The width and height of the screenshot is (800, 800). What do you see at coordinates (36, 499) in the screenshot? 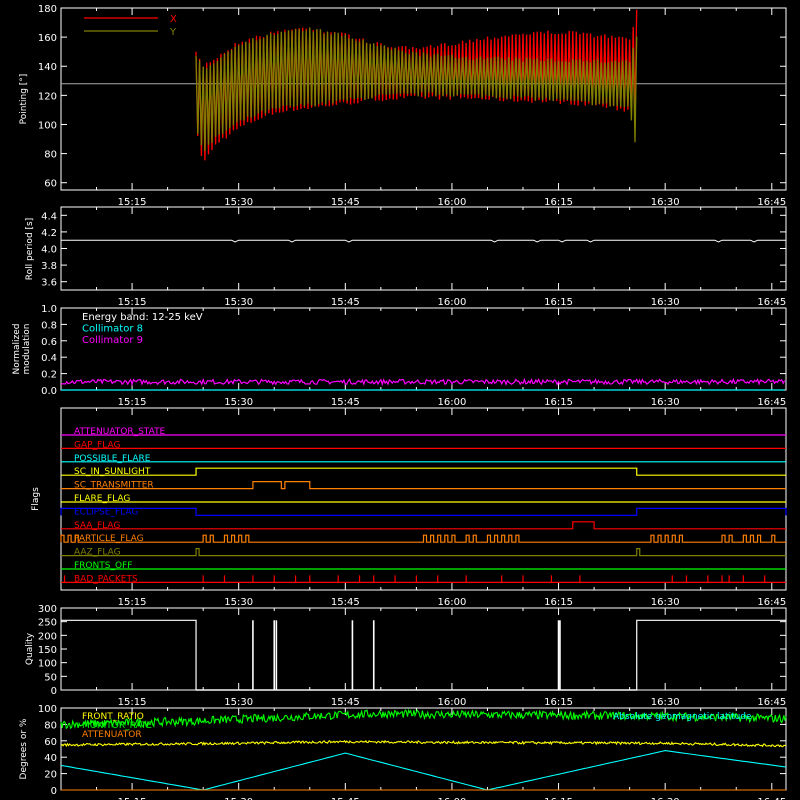
I see `y-axis-label: Flags` at bounding box center [36, 499].